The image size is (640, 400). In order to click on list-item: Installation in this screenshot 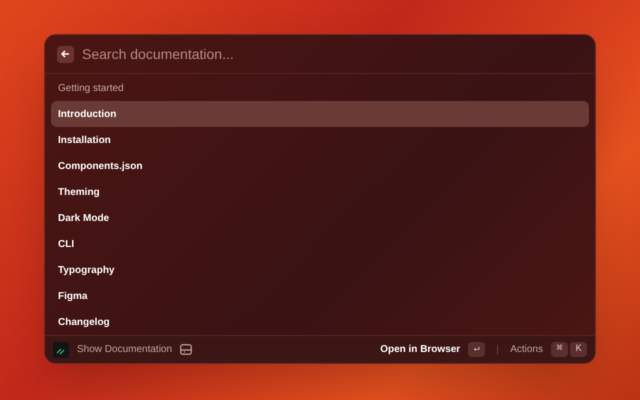, I will do `click(320, 140)`.